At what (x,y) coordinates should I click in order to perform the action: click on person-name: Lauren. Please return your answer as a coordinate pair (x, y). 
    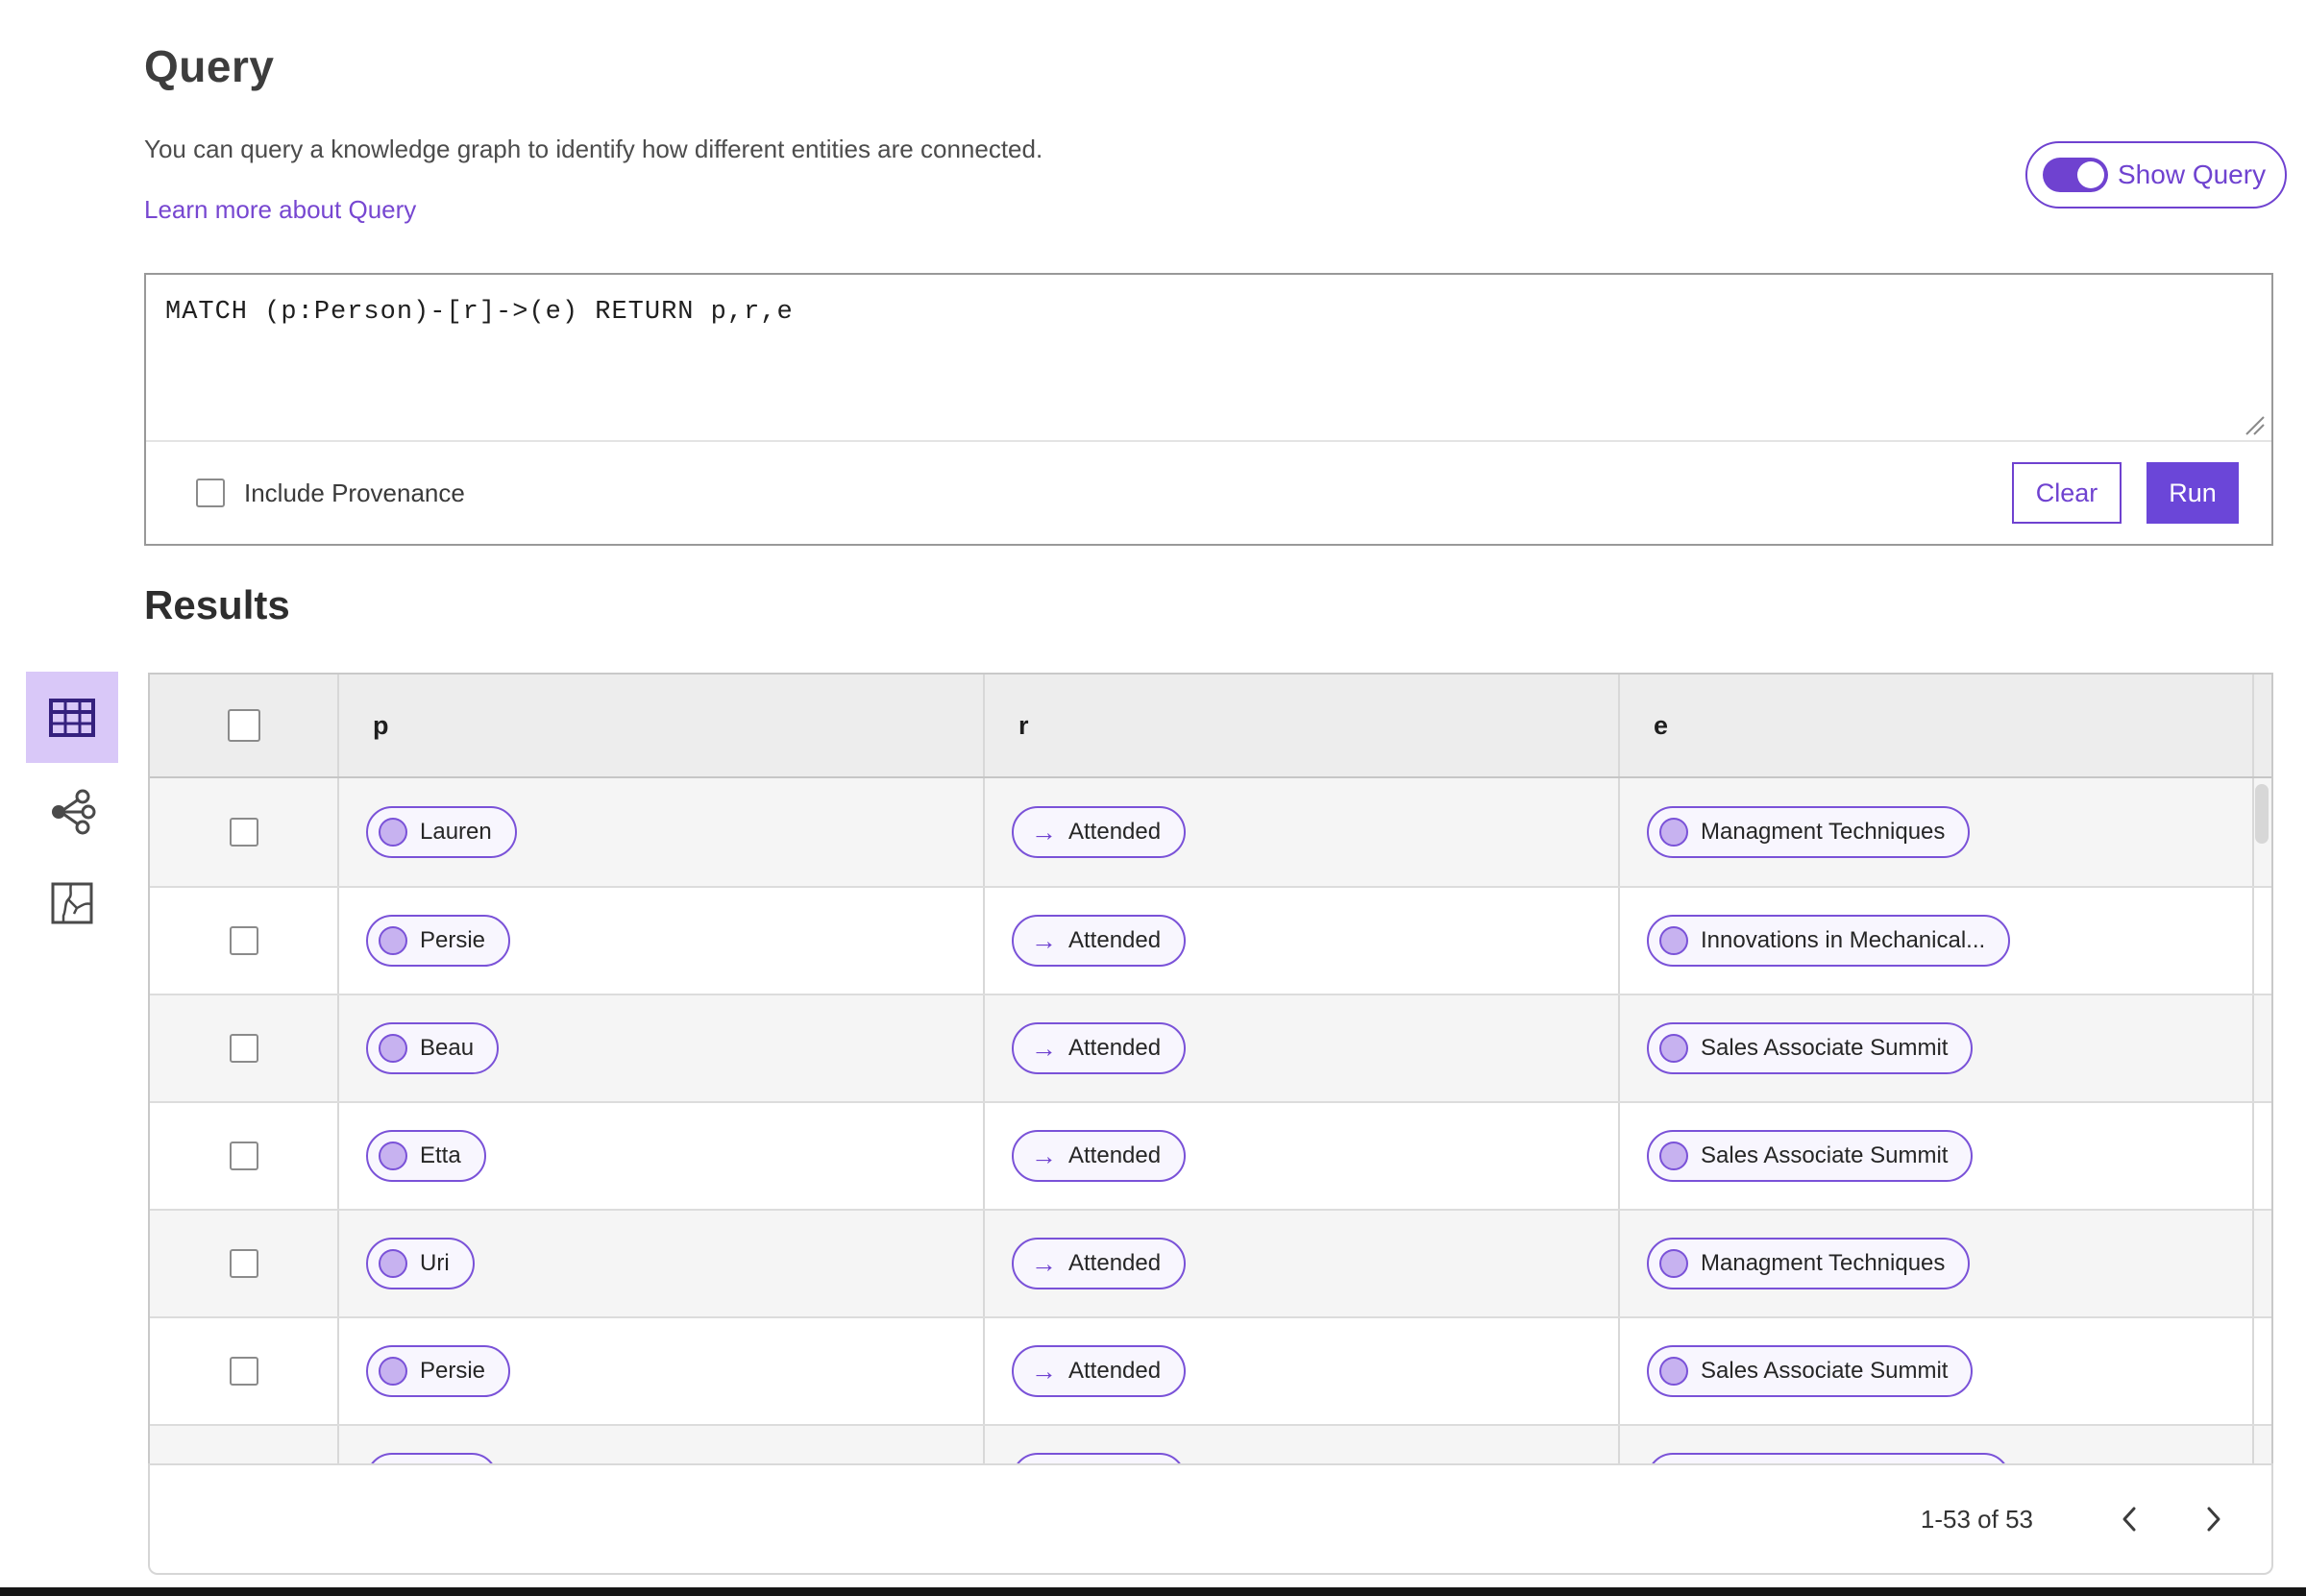
    Looking at the image, I should click on (456, 832).